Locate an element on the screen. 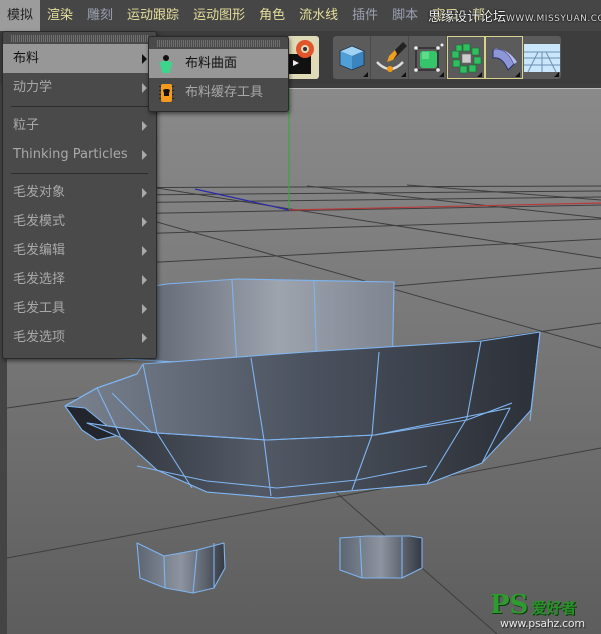  floor-button is located at coordinates (542, 57).